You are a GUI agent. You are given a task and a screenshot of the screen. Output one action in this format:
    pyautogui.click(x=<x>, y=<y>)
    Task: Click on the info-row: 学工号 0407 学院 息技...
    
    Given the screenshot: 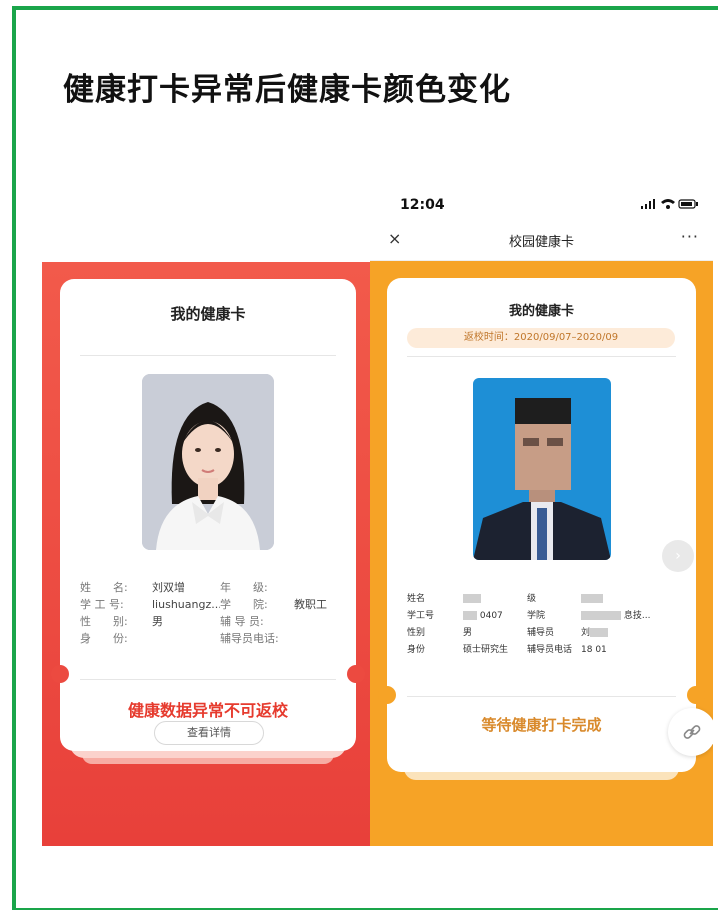 What is the action you would take?
    pyautogui.click(x=529, y=616)
    